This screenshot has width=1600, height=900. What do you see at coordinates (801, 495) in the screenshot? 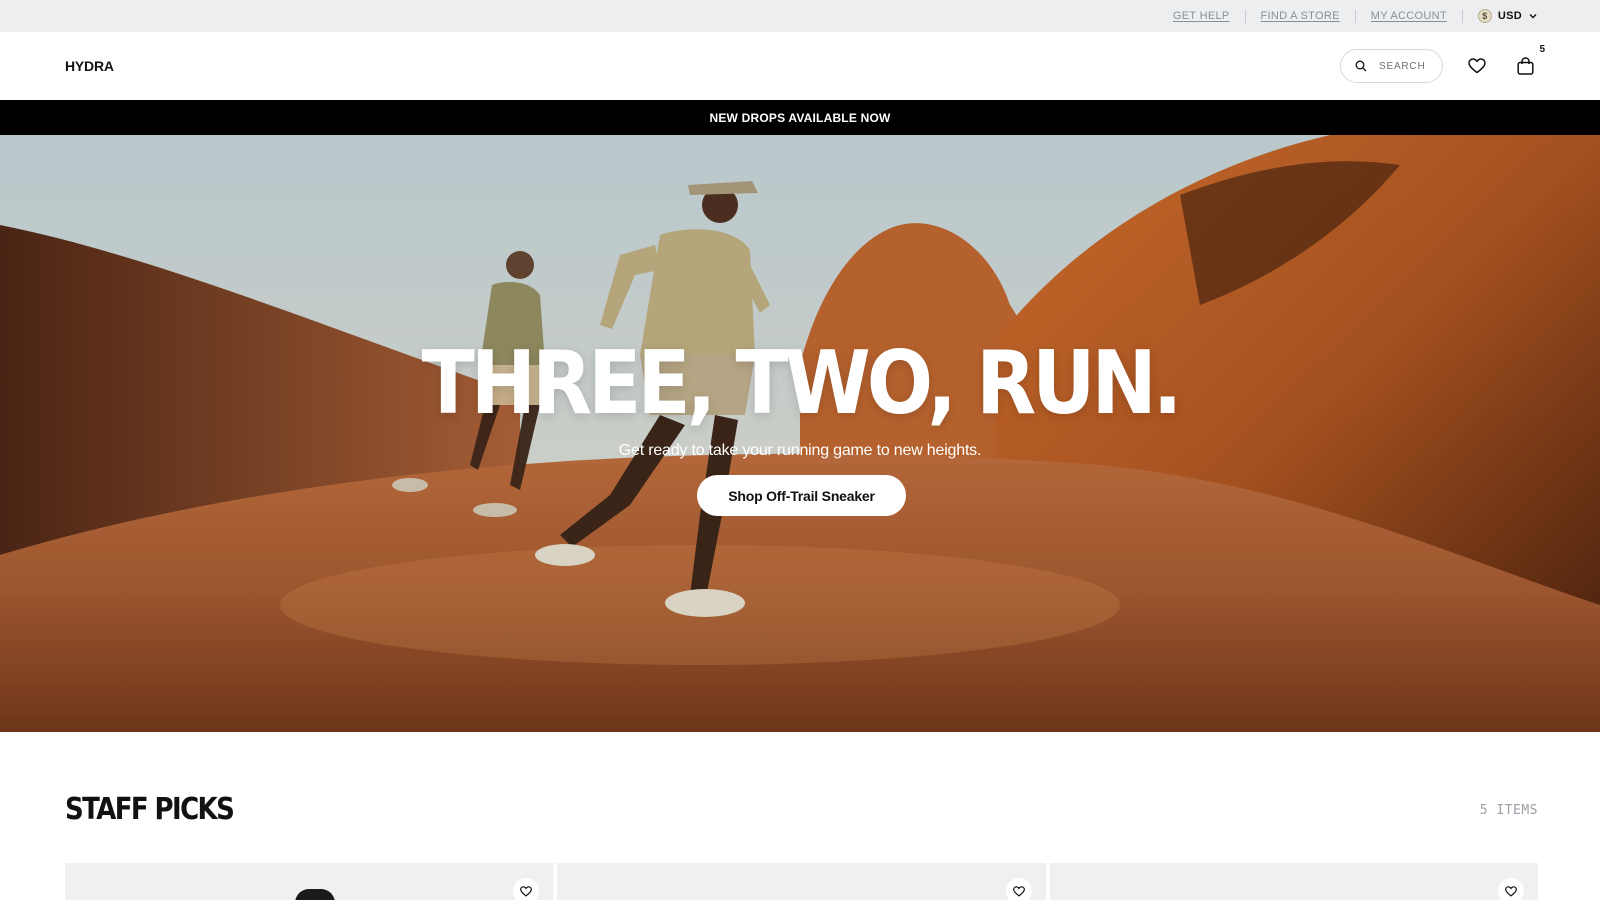
I see `shop-off-trail-sneaker-button: Shop Off-Trail Sneaker` at bounding box center [801, 495].